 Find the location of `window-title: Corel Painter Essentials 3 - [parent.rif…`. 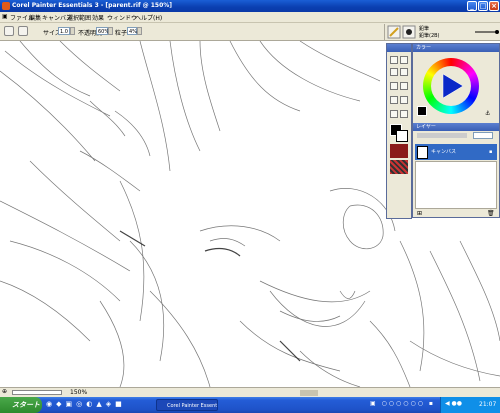

window-title: Corel Painter Essentials 3 - [parent.rif… is located at coordinates (92, 5).